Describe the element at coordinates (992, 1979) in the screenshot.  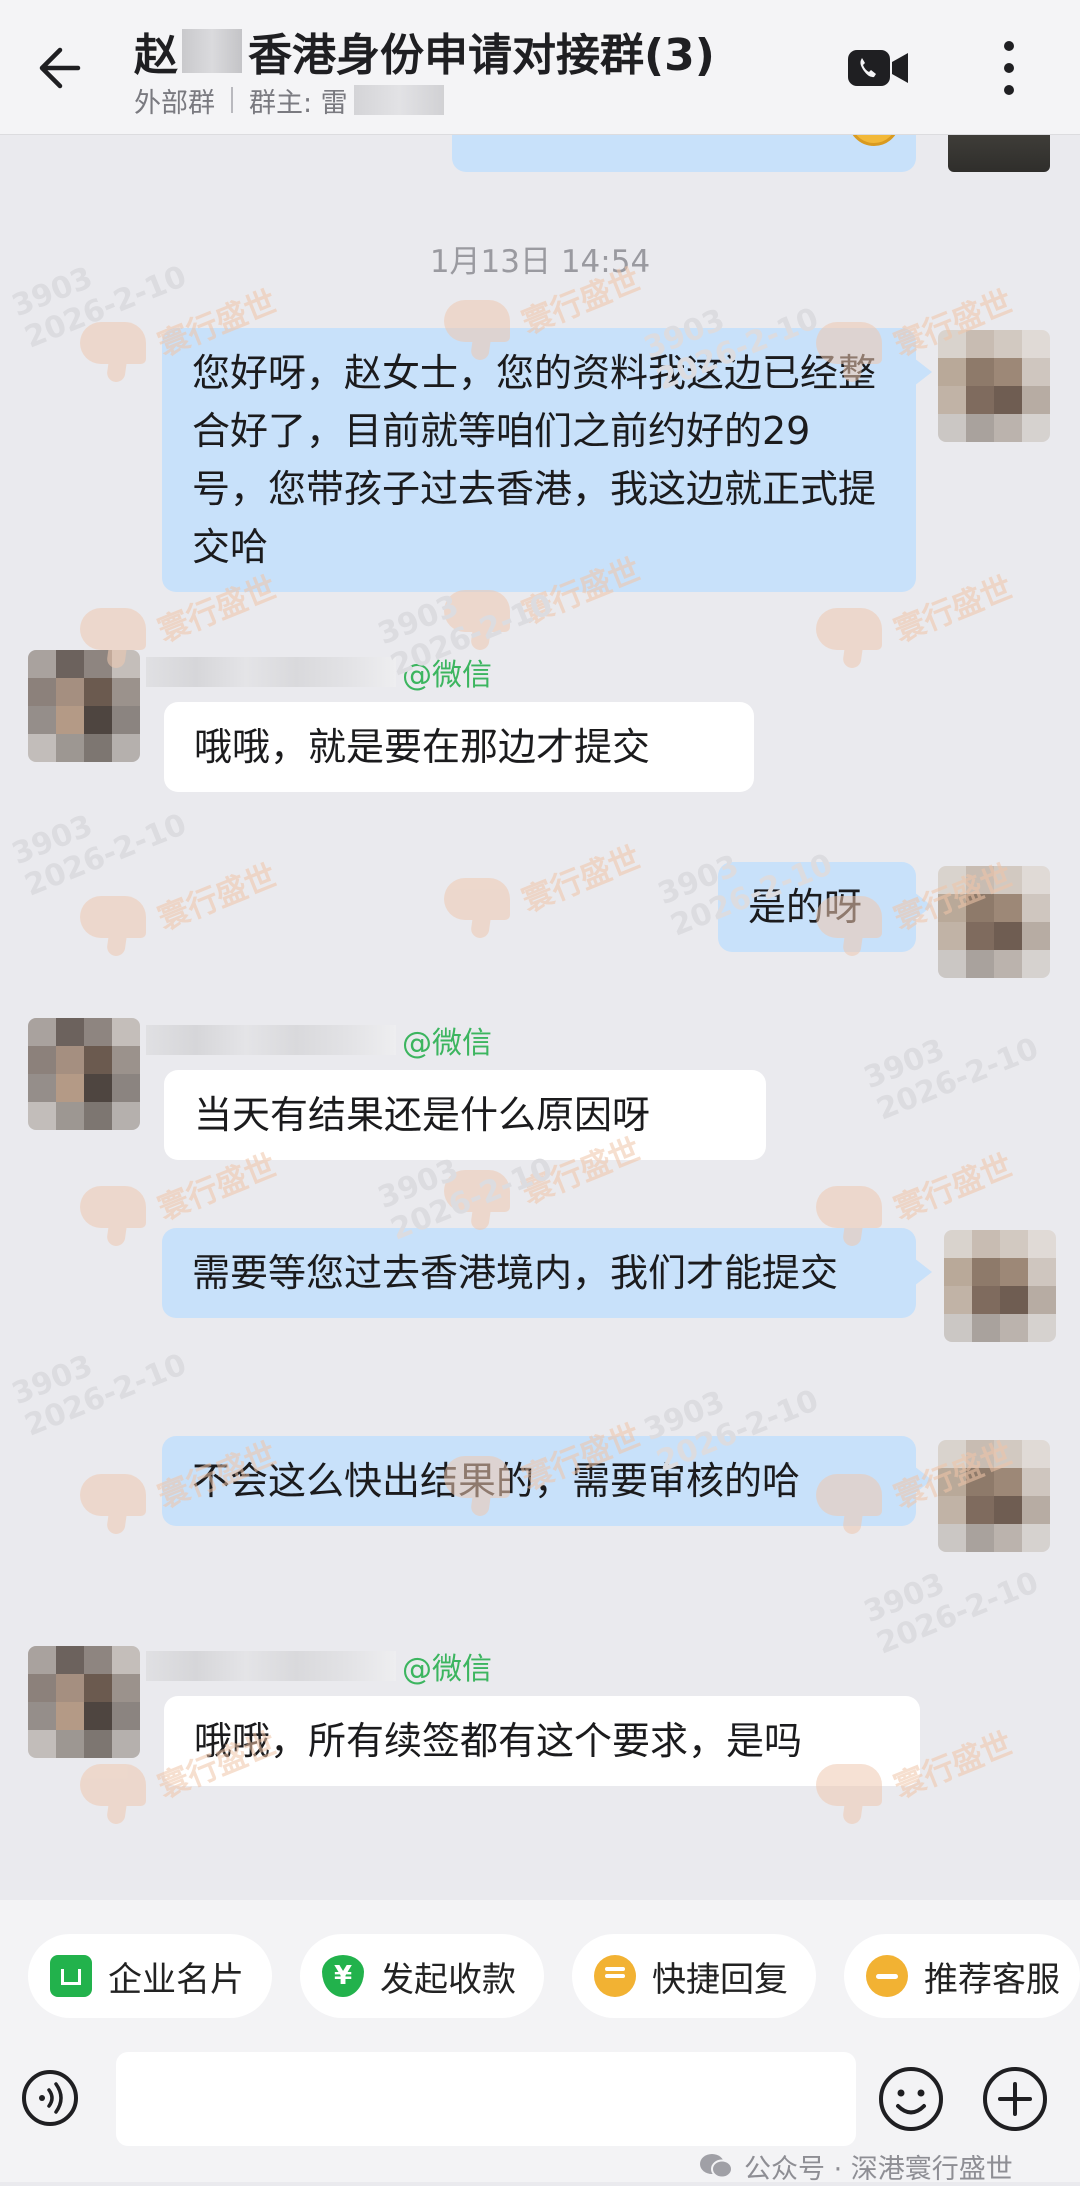
I see `chip-label: 推荐客服` at that location.